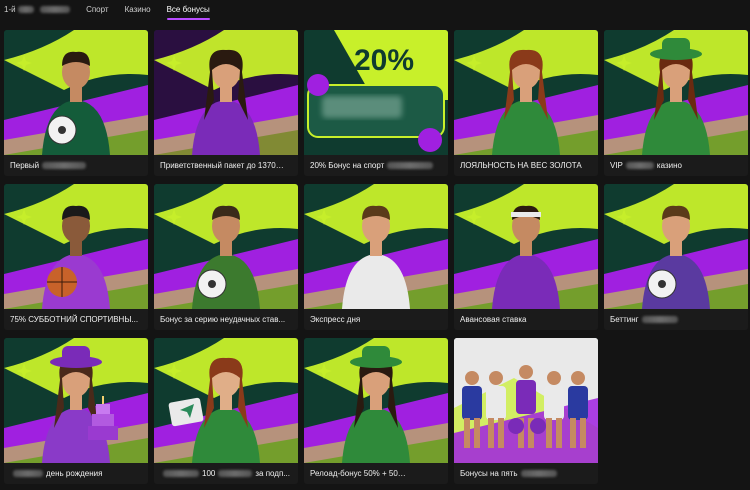  Describe the element at coordinates (384, 60) in the screenshot. I see `promo-percent: 20%` at that location.